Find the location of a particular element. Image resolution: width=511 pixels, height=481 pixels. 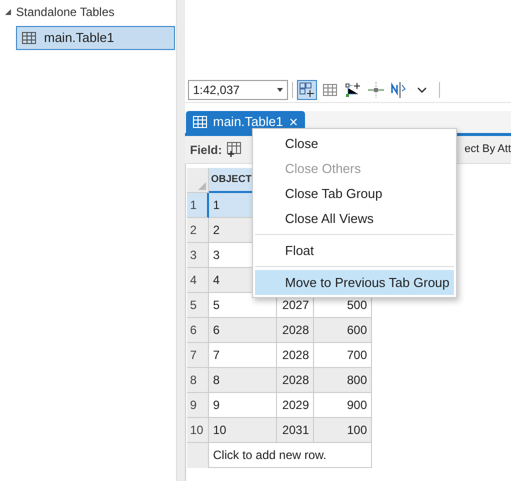

close-icon: × is located at coordinates (293, 122).